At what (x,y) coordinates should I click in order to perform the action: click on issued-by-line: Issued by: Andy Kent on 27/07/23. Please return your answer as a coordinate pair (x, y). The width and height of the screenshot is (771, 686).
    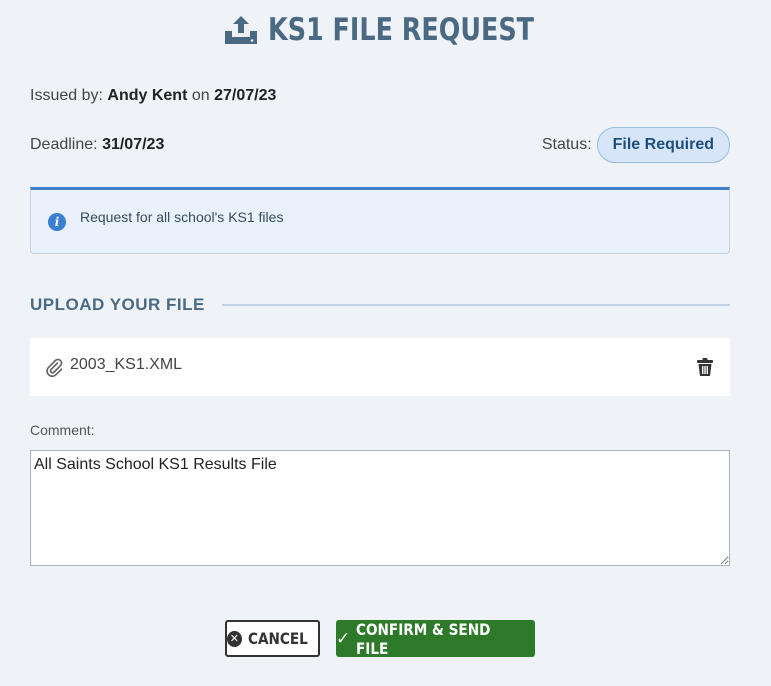
    Looking at the image, I should click on (153, 96).